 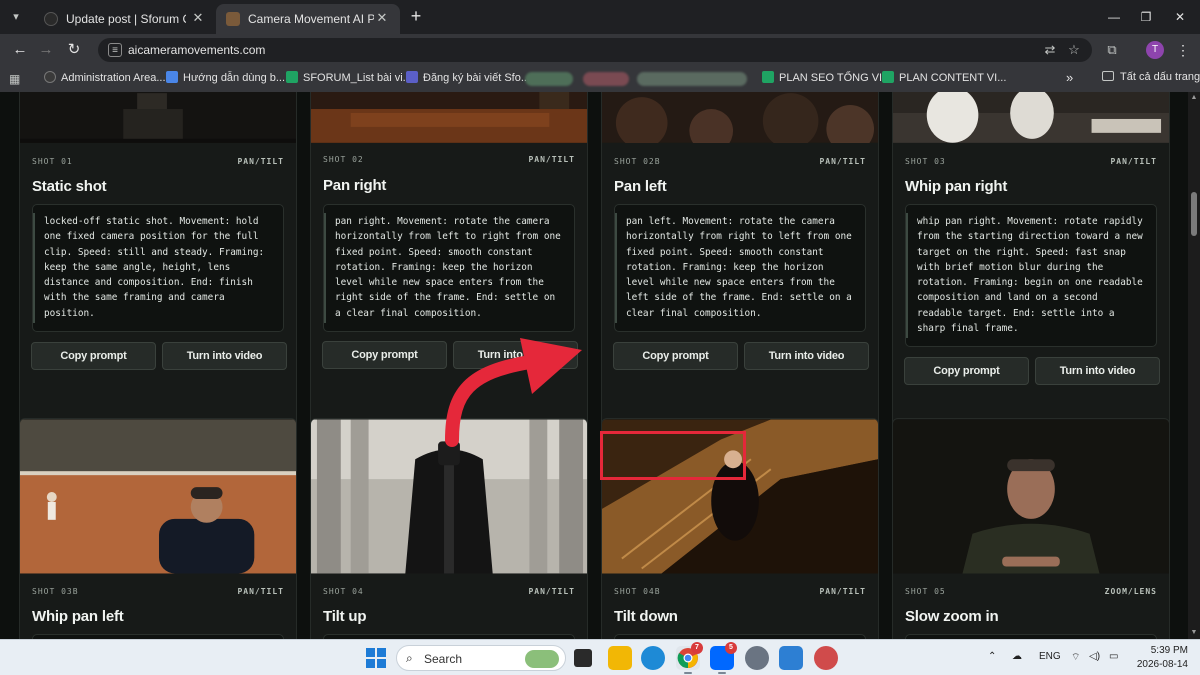 I want to click on shot-number: SHOT 05, so click(x=925, y=591).